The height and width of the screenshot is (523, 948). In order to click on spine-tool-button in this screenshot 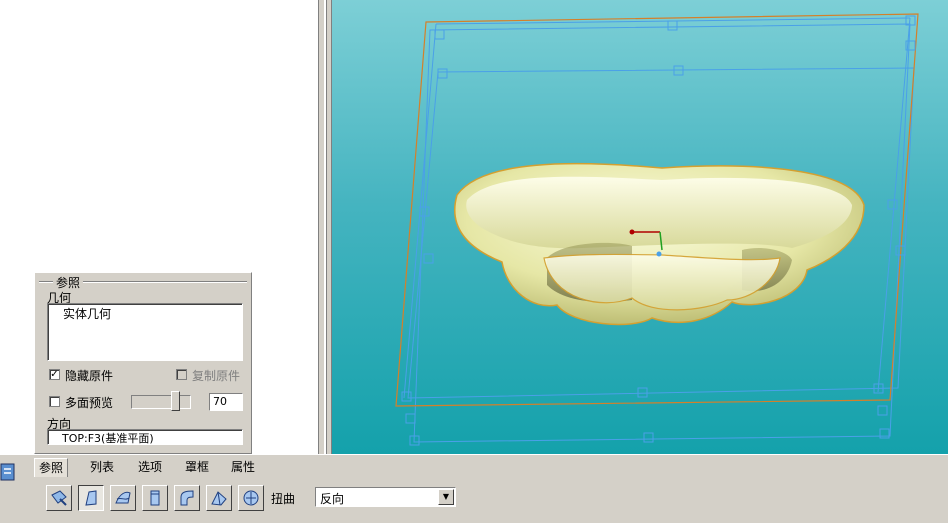, I will do `click(123, 498)`.